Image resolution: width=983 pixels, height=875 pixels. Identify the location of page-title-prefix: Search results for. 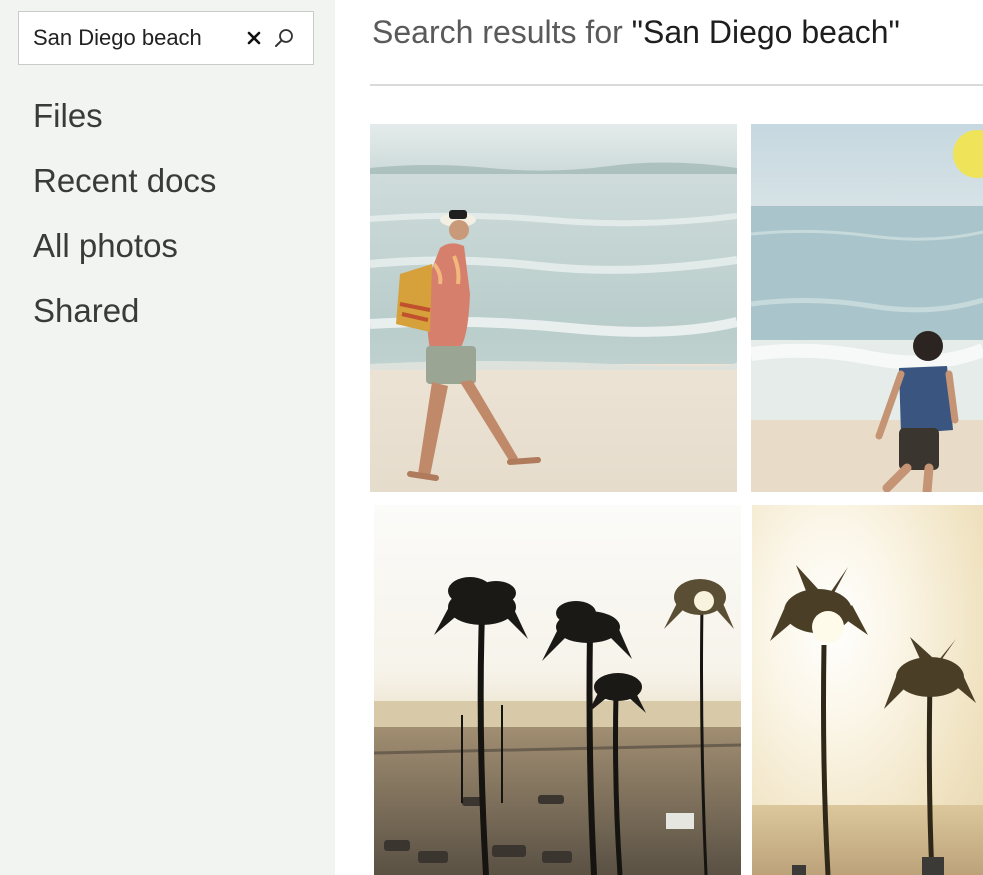
(502, 32).